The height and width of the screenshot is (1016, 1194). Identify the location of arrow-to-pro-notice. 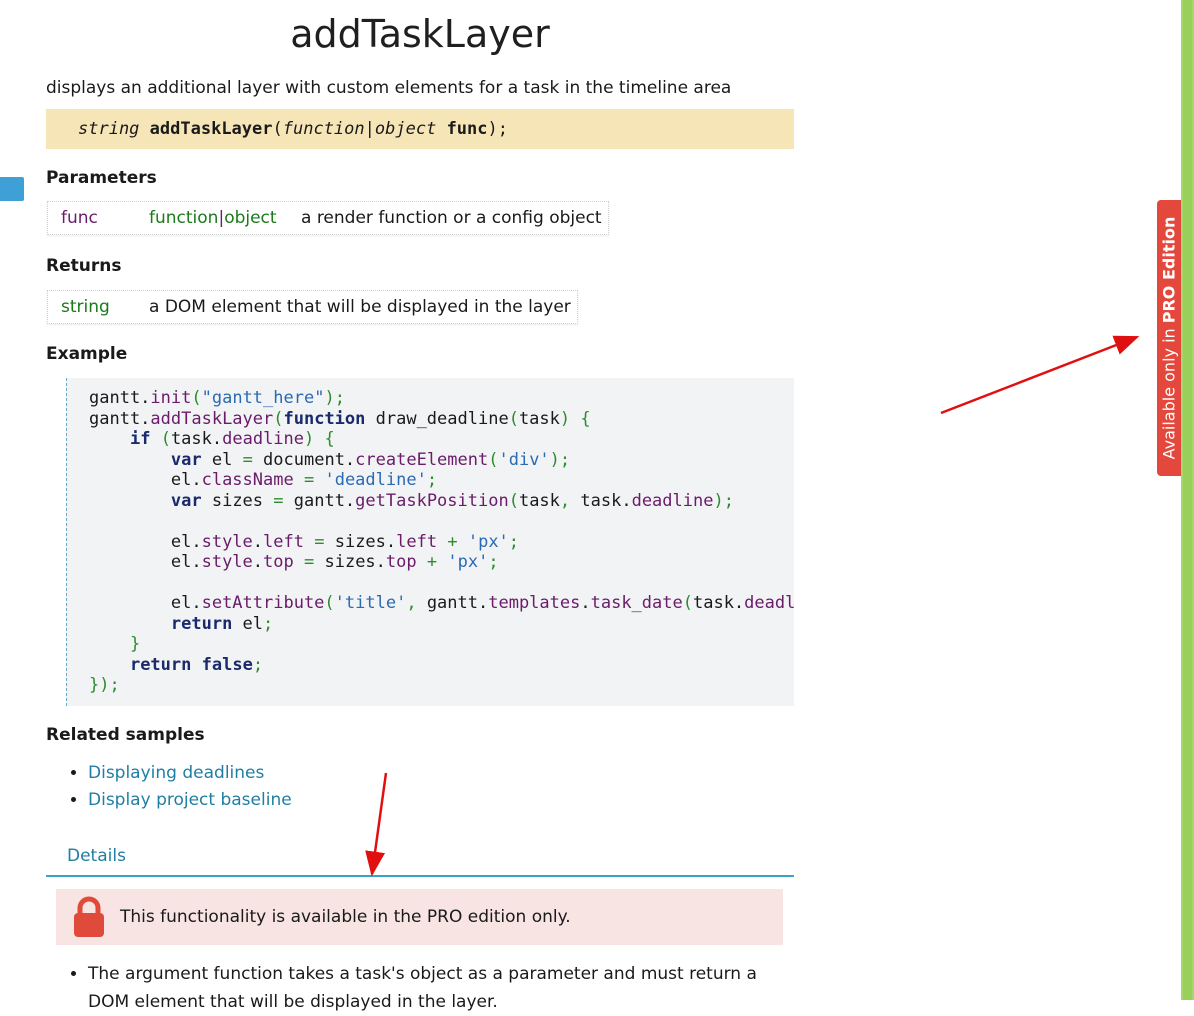
(376, 824).